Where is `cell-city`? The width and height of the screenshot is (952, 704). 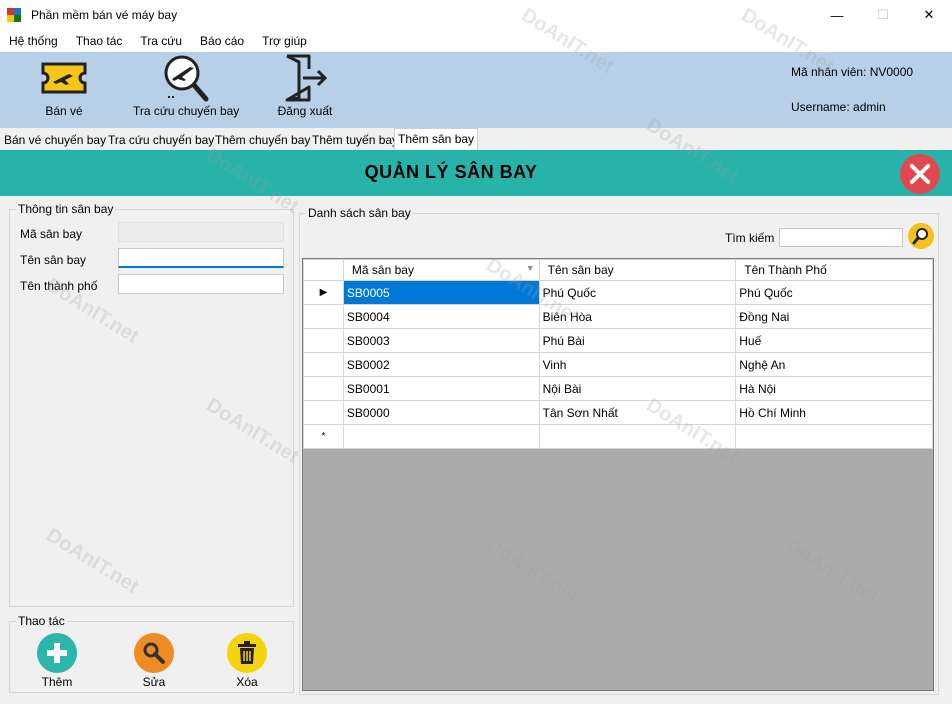
cell-city is located at coordinates (834, 436).